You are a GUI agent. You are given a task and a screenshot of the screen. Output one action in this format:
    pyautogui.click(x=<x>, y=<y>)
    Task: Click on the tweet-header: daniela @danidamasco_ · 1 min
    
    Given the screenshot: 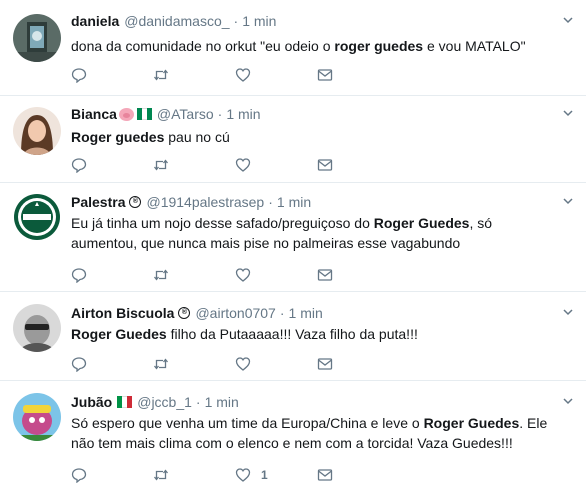 What is the action you would take?
    pyautogui.click(x=313, y=21)
    